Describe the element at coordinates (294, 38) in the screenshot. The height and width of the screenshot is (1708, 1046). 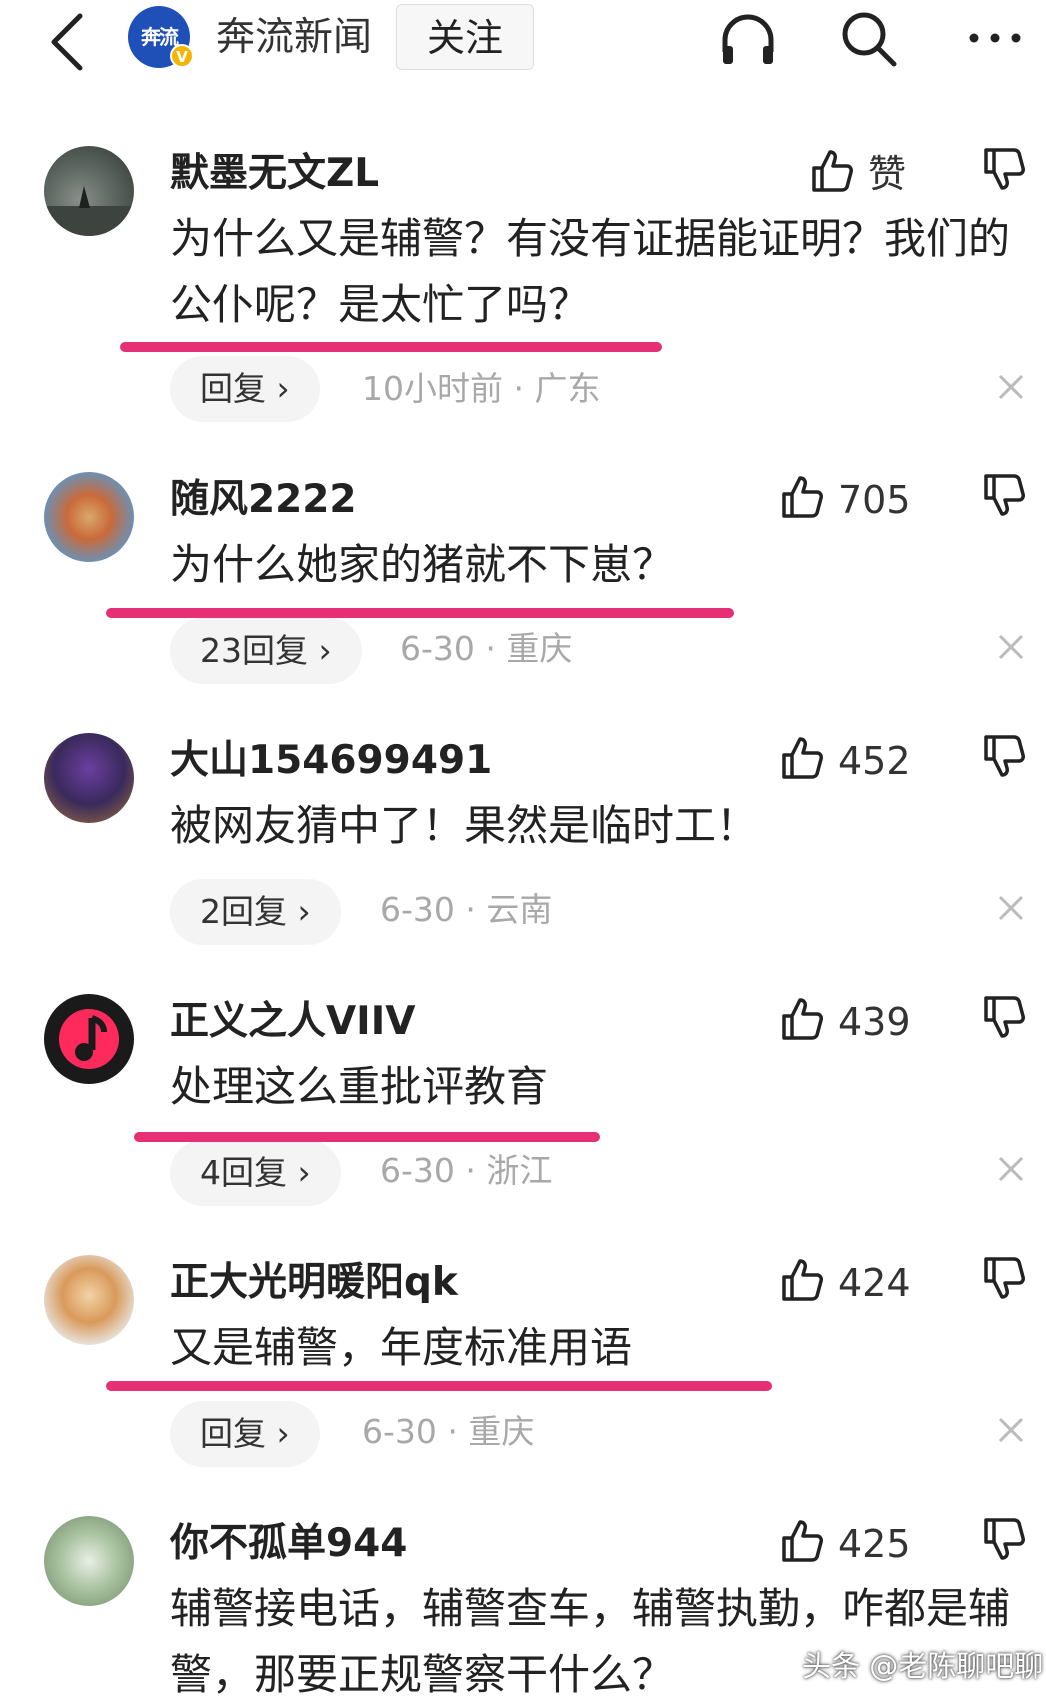
I see `source-name: 奔流新闻` at that location.